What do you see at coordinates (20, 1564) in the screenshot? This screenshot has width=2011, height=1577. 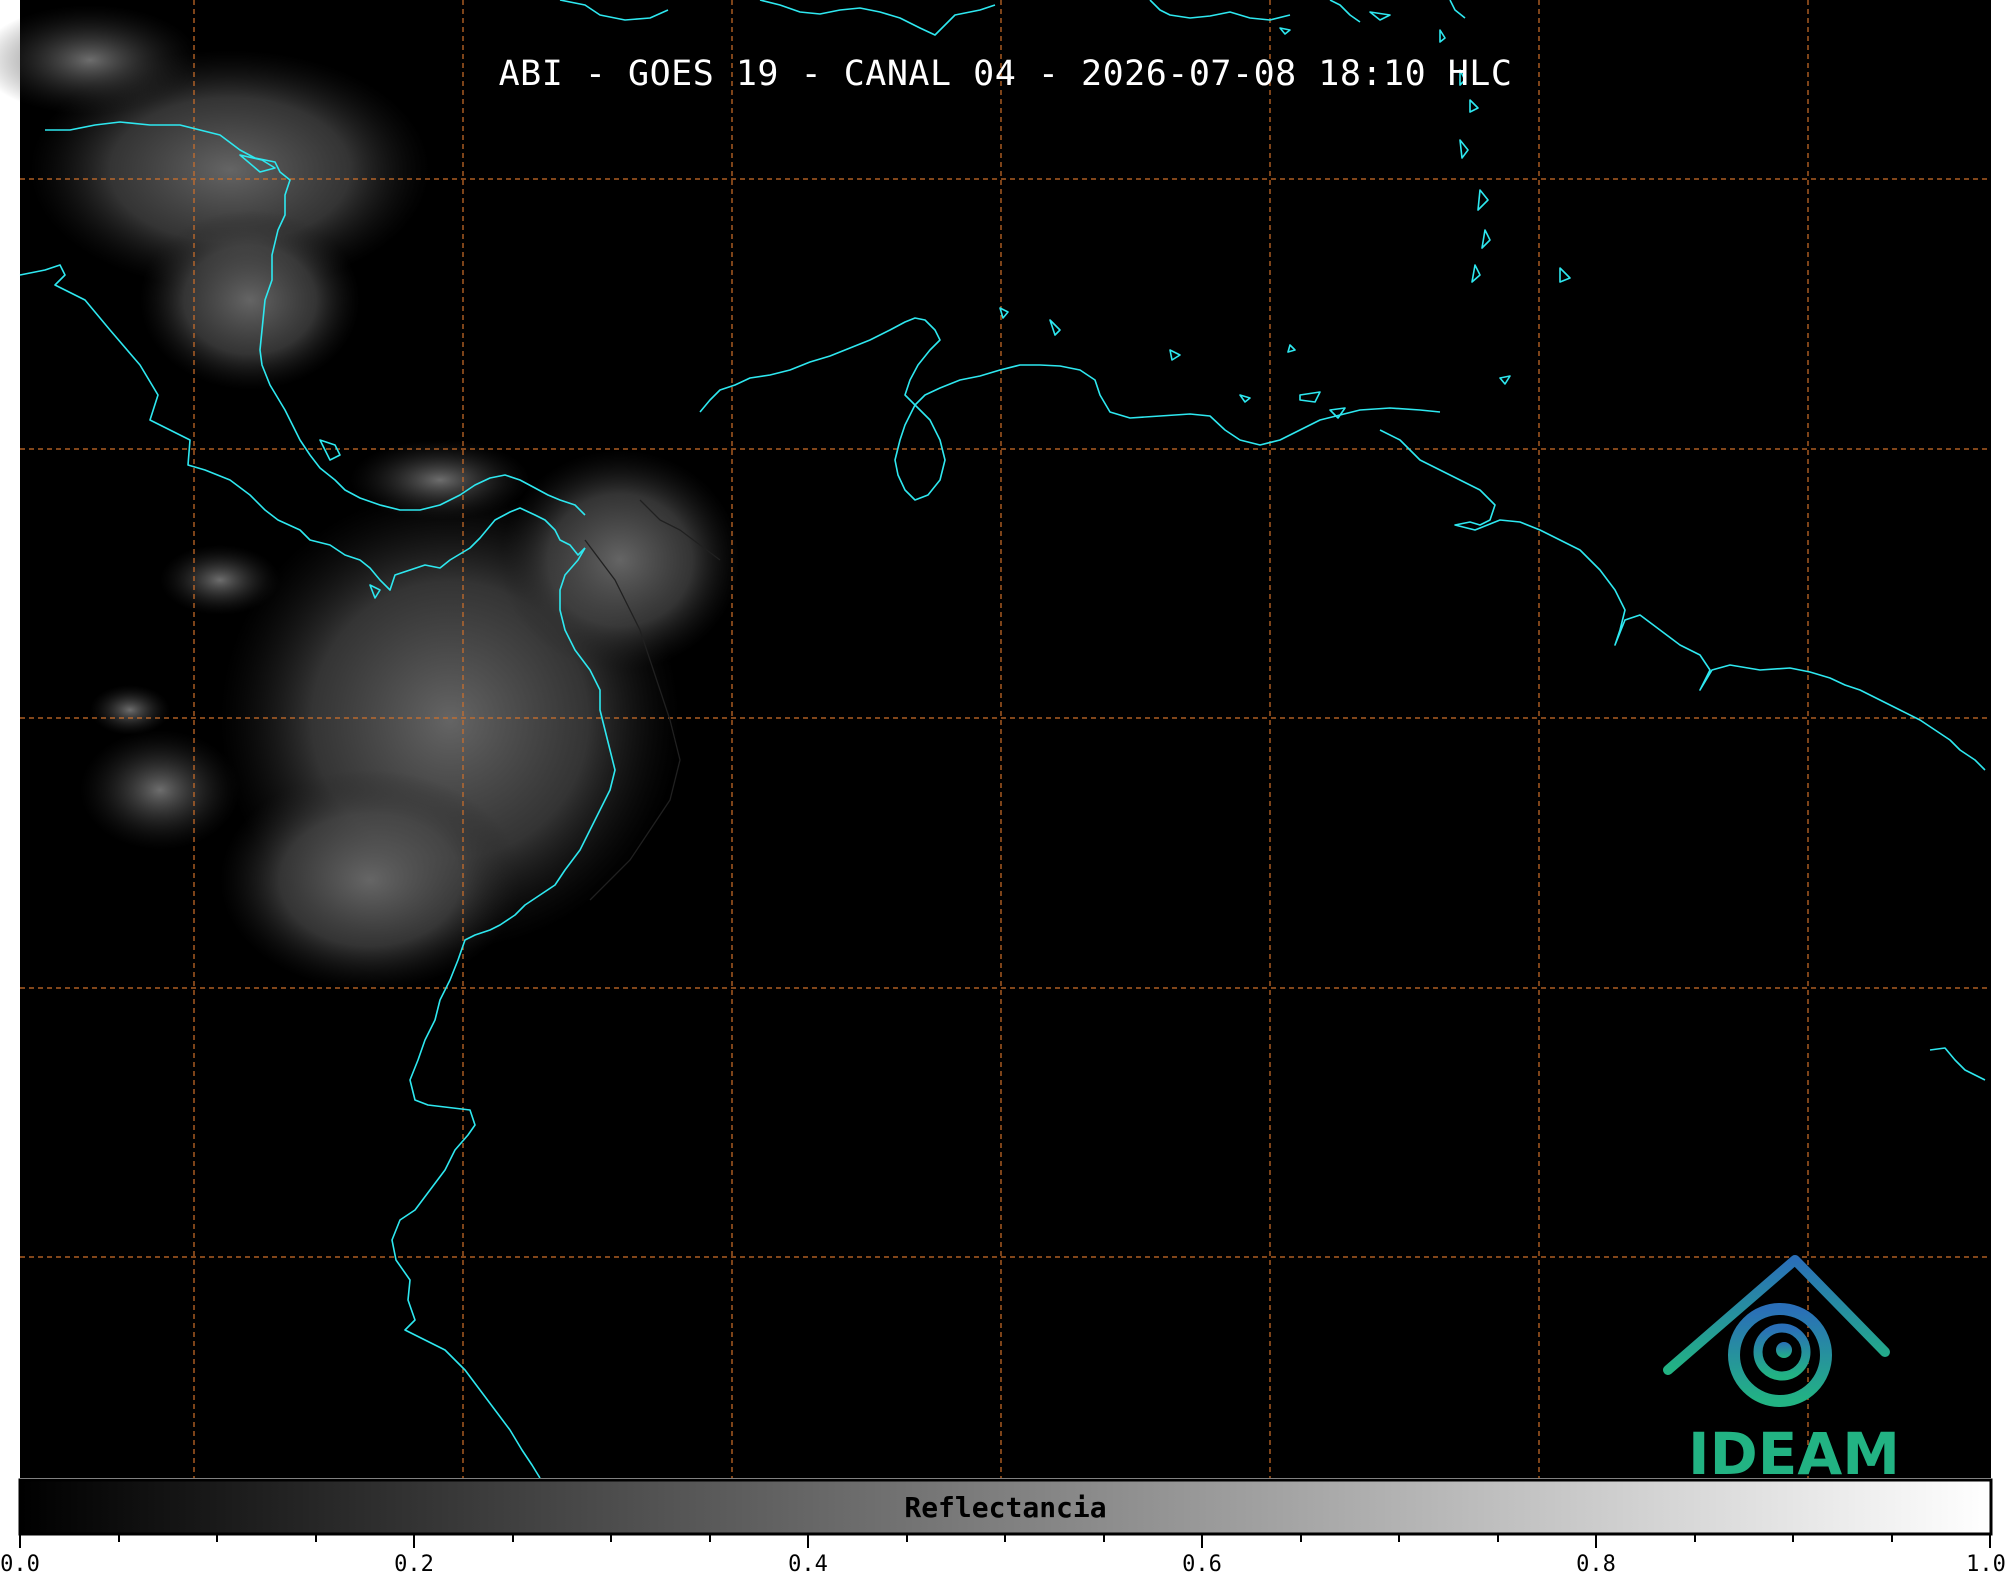 I see `colorbar-tick-label: 0.0` at bounding box center [20, 1564].